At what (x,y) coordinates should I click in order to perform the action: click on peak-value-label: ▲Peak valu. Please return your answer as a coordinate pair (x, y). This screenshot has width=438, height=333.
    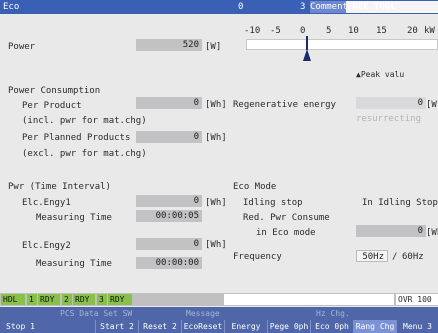
    Looking at the image, I should click on (380, 74).